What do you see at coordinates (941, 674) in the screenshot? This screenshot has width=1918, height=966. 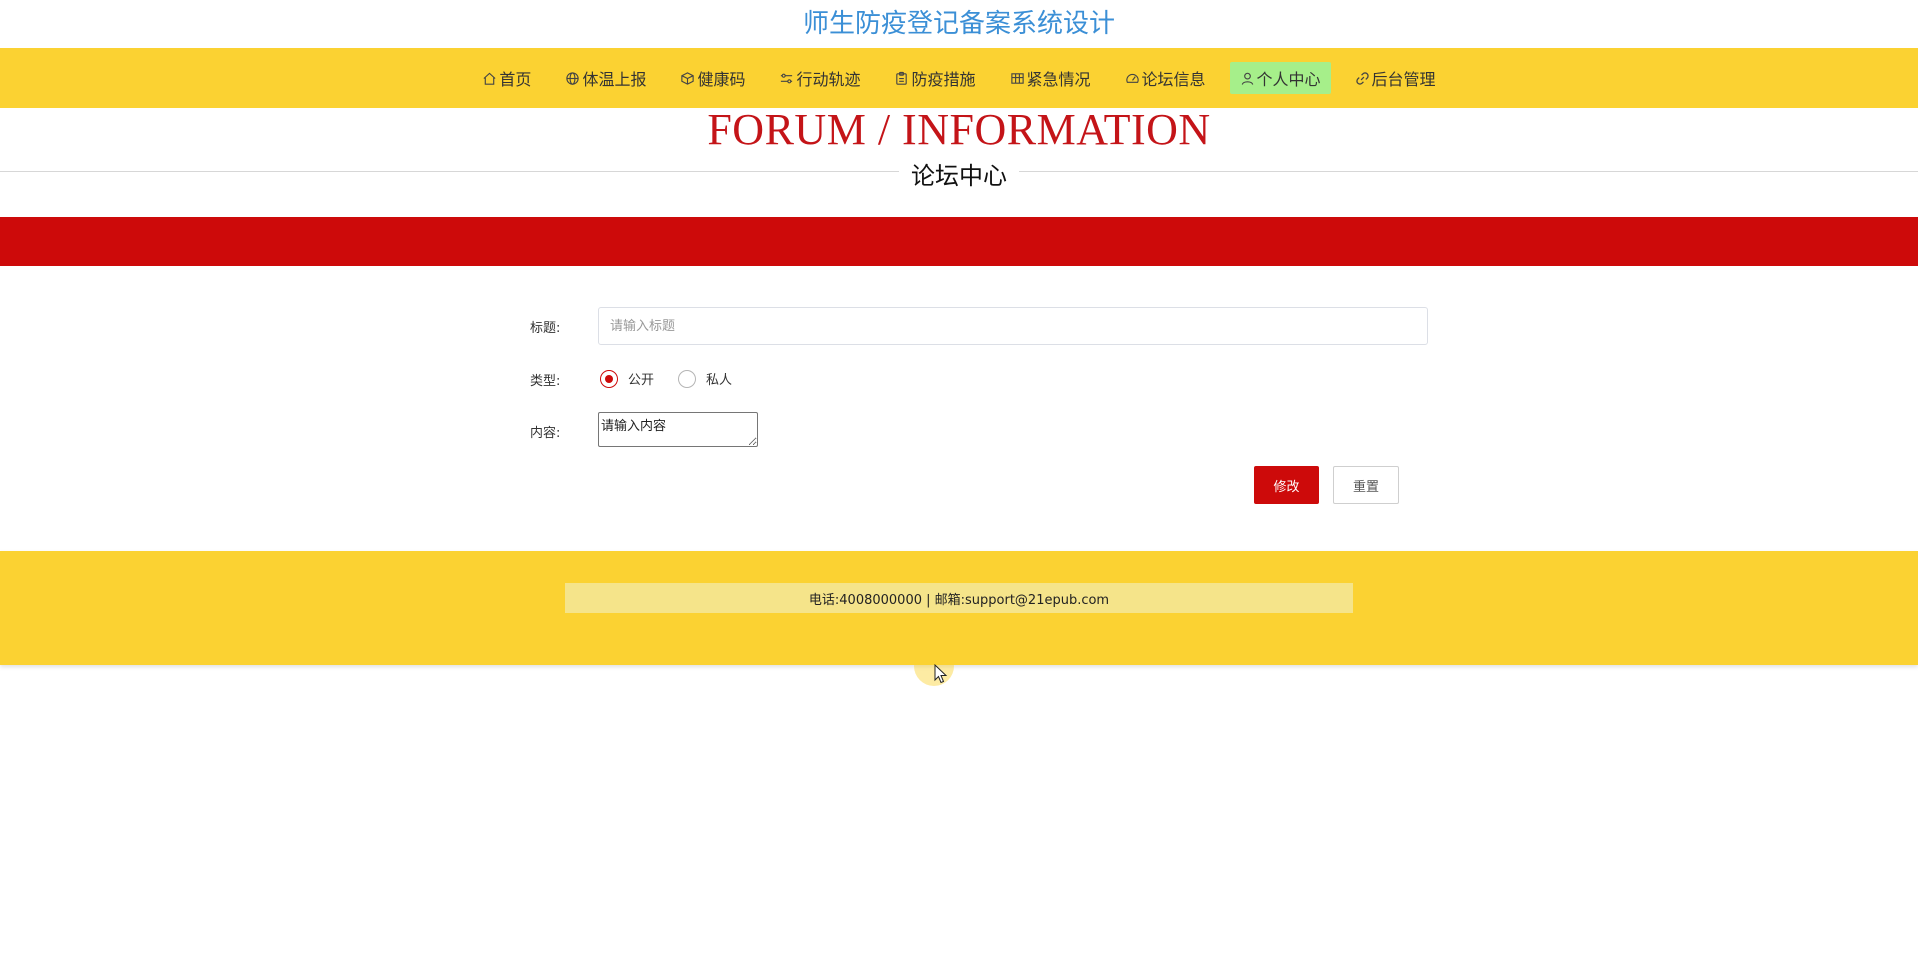 I see `mouse-pointer-icon` at bounding box center [941, 674].